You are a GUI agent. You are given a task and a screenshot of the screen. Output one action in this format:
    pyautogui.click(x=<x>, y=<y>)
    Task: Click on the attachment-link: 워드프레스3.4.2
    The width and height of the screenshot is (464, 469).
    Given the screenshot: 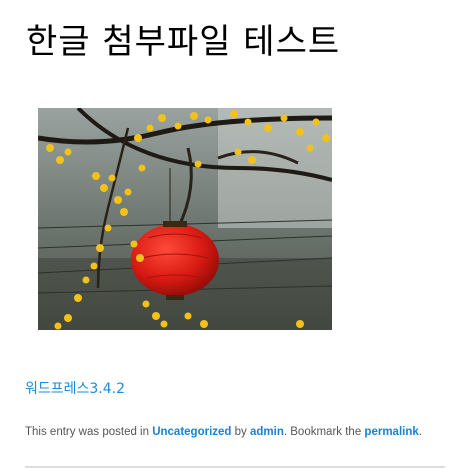 What is the action you would take?
    pyautogui.click(x=75, y=388)
    